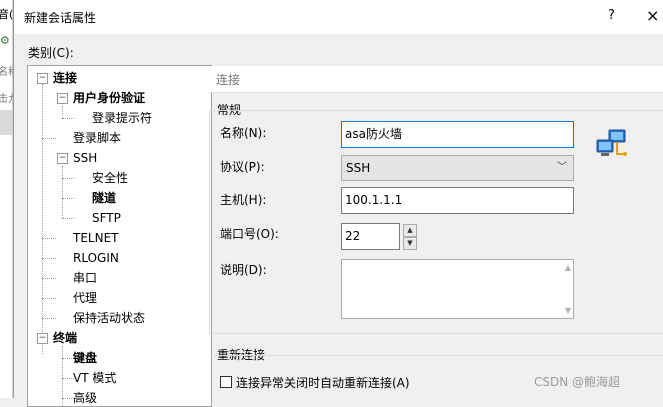  What do you see at coordinates (457, 200) in the screenshot?
I see `host-field: 100.1.1.1` at bounding box center [457, 200].